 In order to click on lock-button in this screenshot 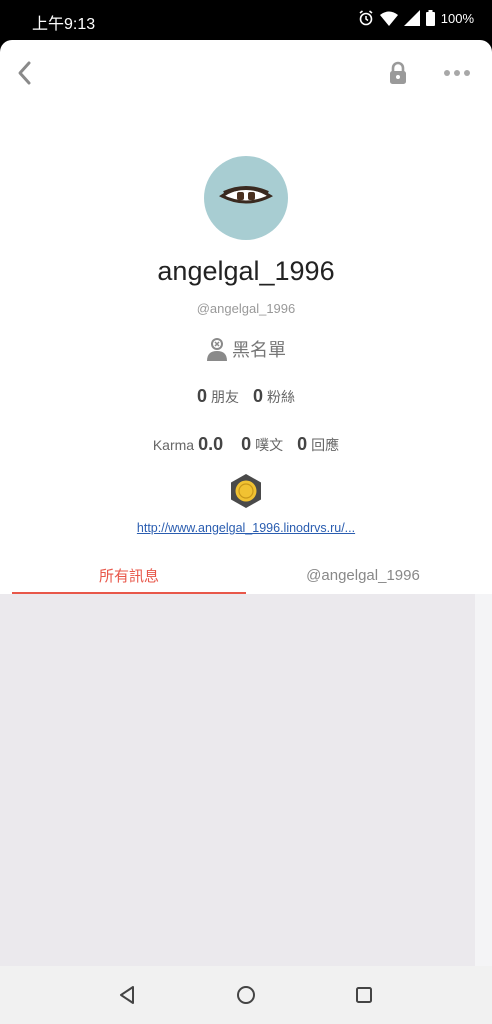, I will do `click(398, 73)`.